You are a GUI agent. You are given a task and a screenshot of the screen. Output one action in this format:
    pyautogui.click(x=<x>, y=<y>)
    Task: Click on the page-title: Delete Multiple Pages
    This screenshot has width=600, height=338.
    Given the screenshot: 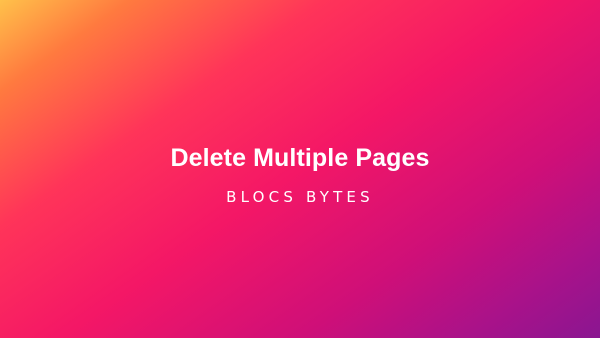 What is the action you would take?
    pyautogui.click(x=300, y=158)
    